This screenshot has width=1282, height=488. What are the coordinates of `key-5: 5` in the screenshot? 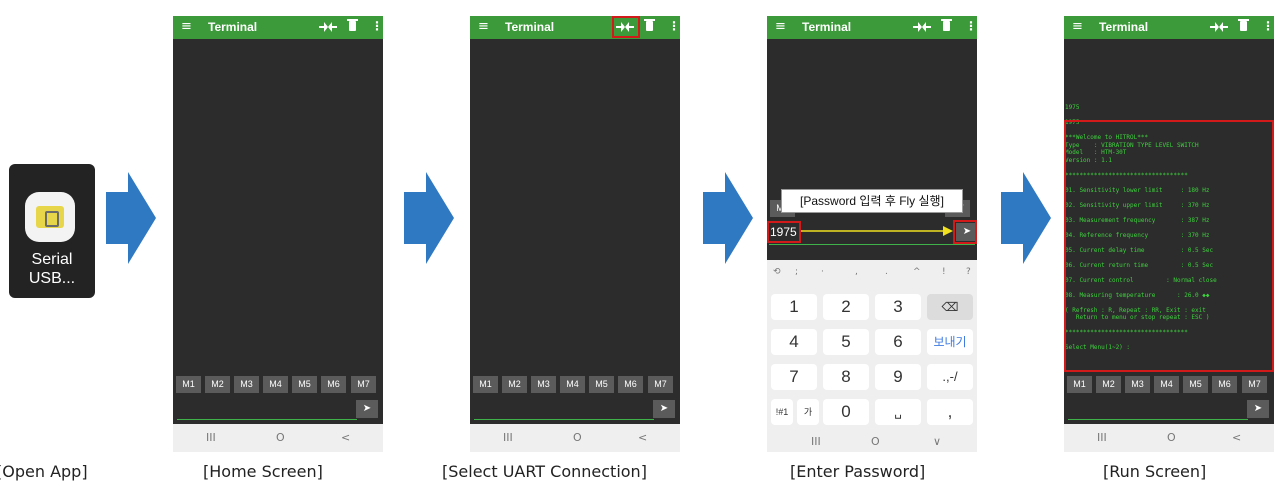 It's located at (846, 342).